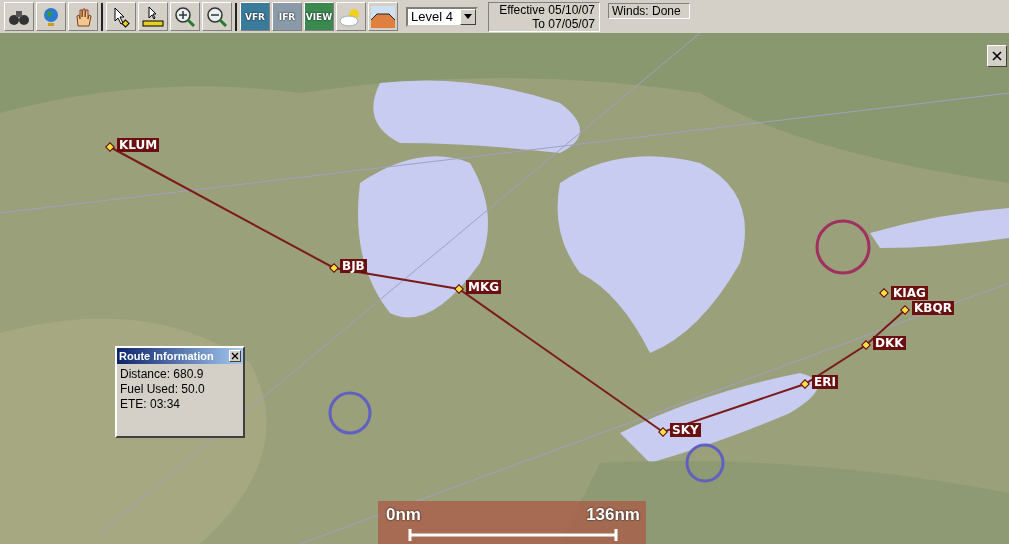 The image size is (1009, 544). Describe the element at coordinates (685, 430) in the screenshot. I see `waypoint-label: SKY` at that location.